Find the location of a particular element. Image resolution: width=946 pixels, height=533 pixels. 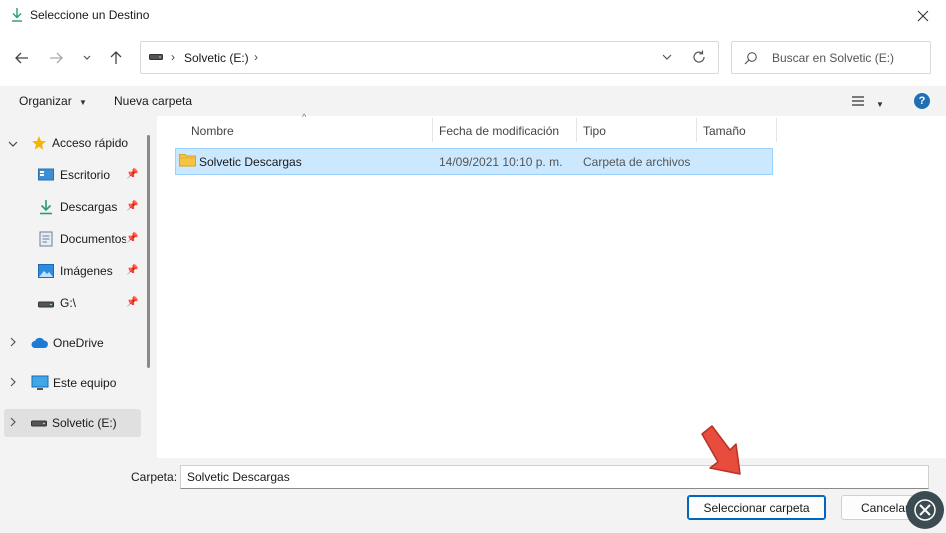

column-header-size: Tamaño is located at coordinates (724, 131).